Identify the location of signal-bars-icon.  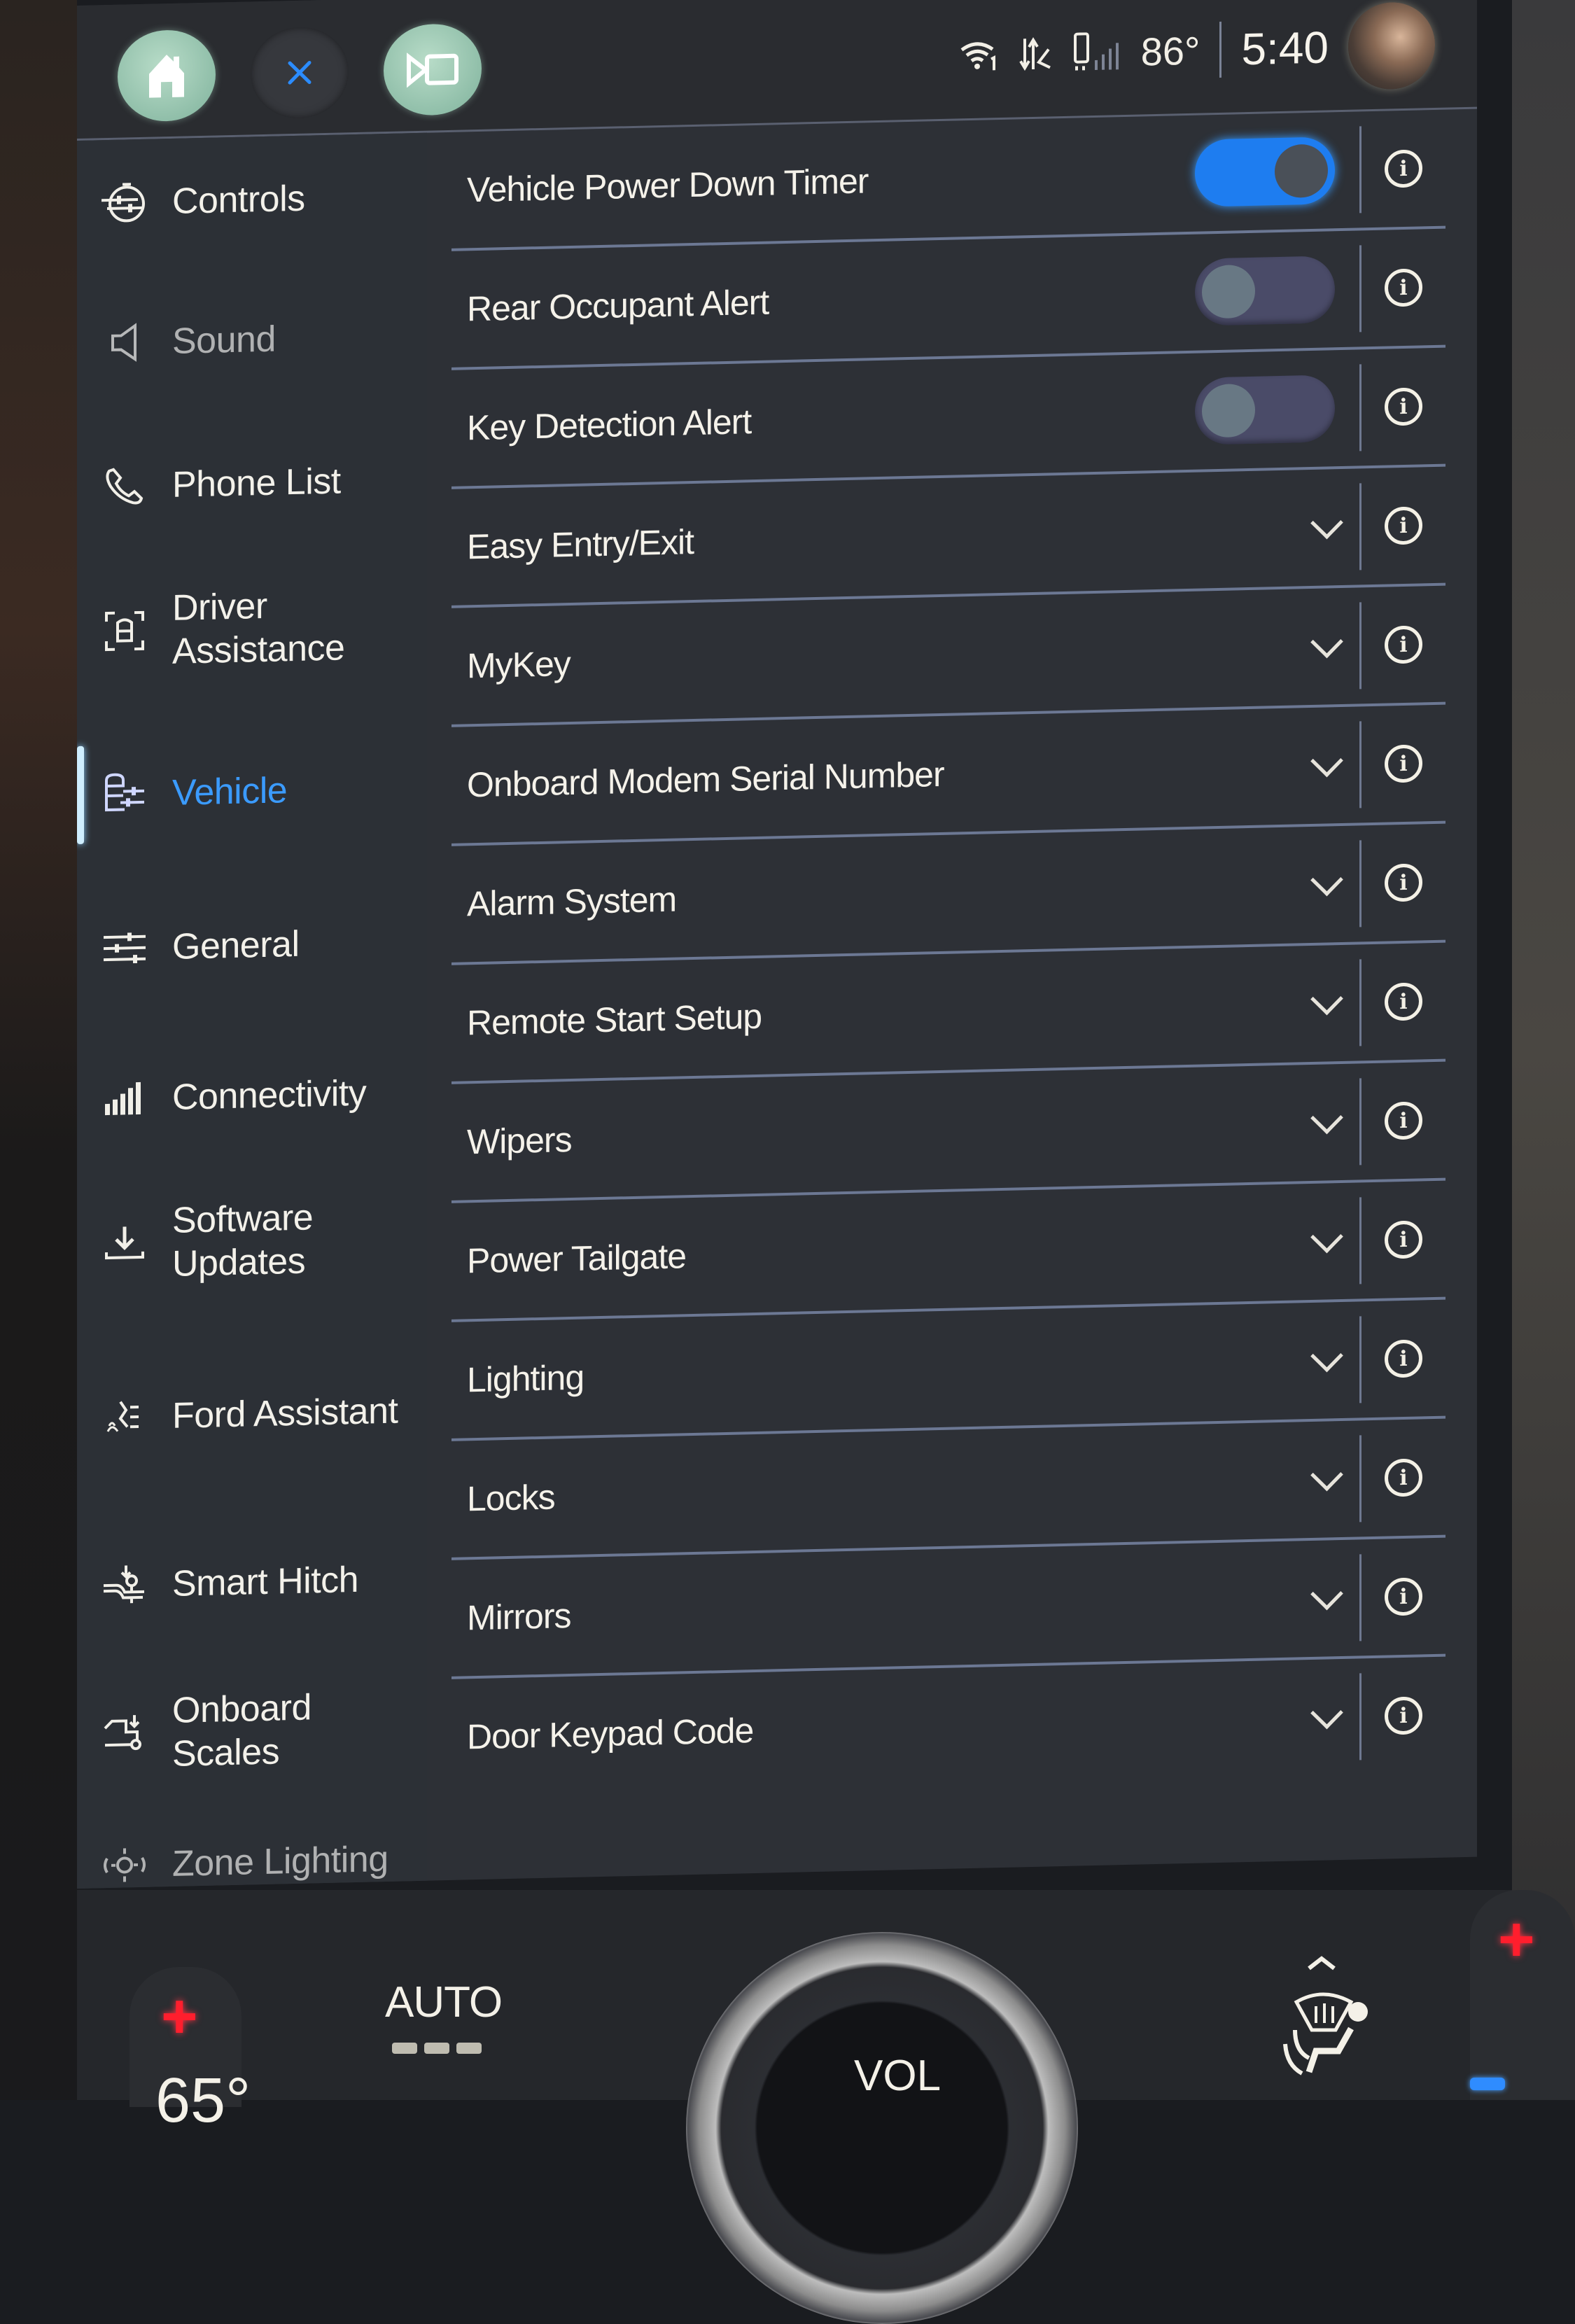
(125, 1099).